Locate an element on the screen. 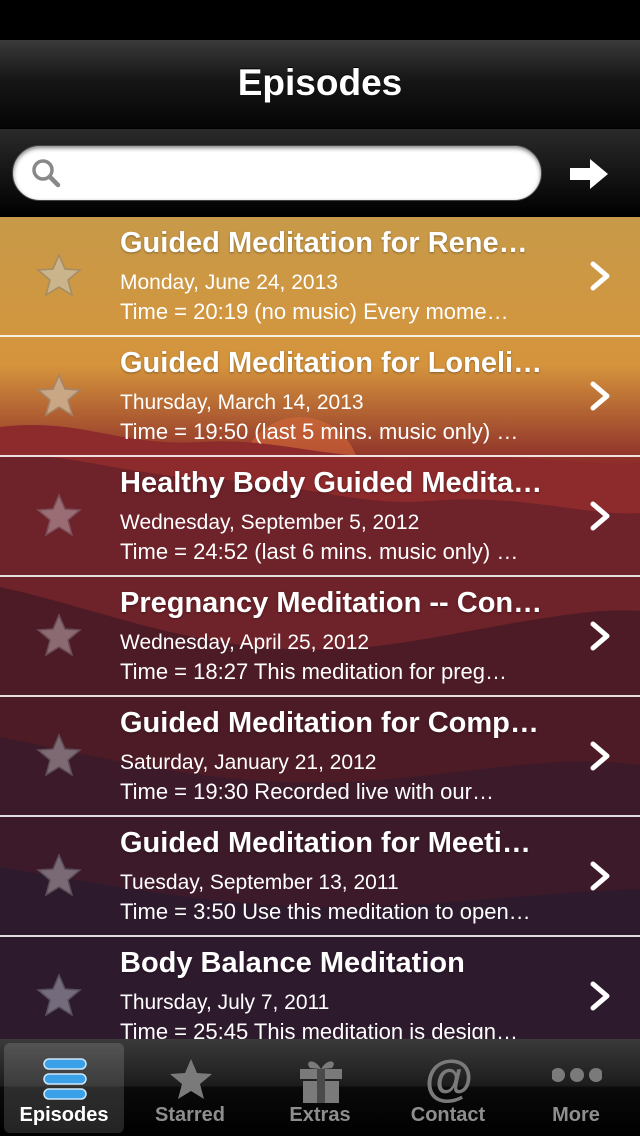  tab-extras: Extras is located at coordinates (320, 1088).